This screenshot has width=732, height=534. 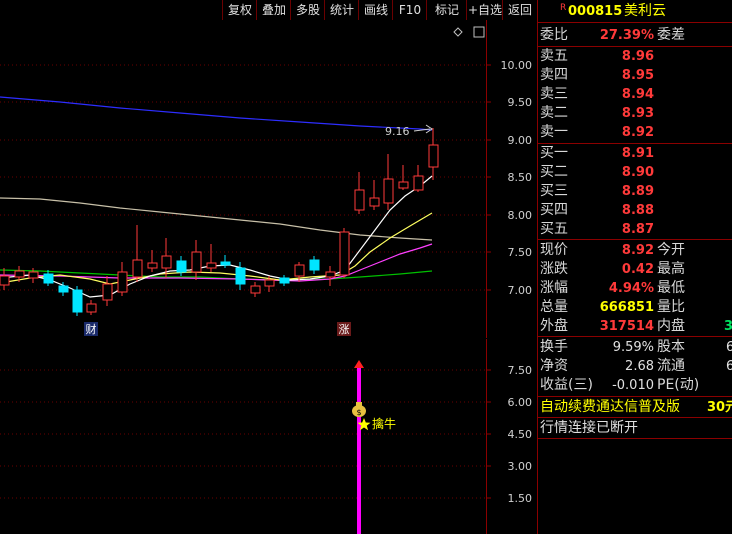 I want to click on toolbar-button-huaxian: 画线, so click(x=375, y=10).